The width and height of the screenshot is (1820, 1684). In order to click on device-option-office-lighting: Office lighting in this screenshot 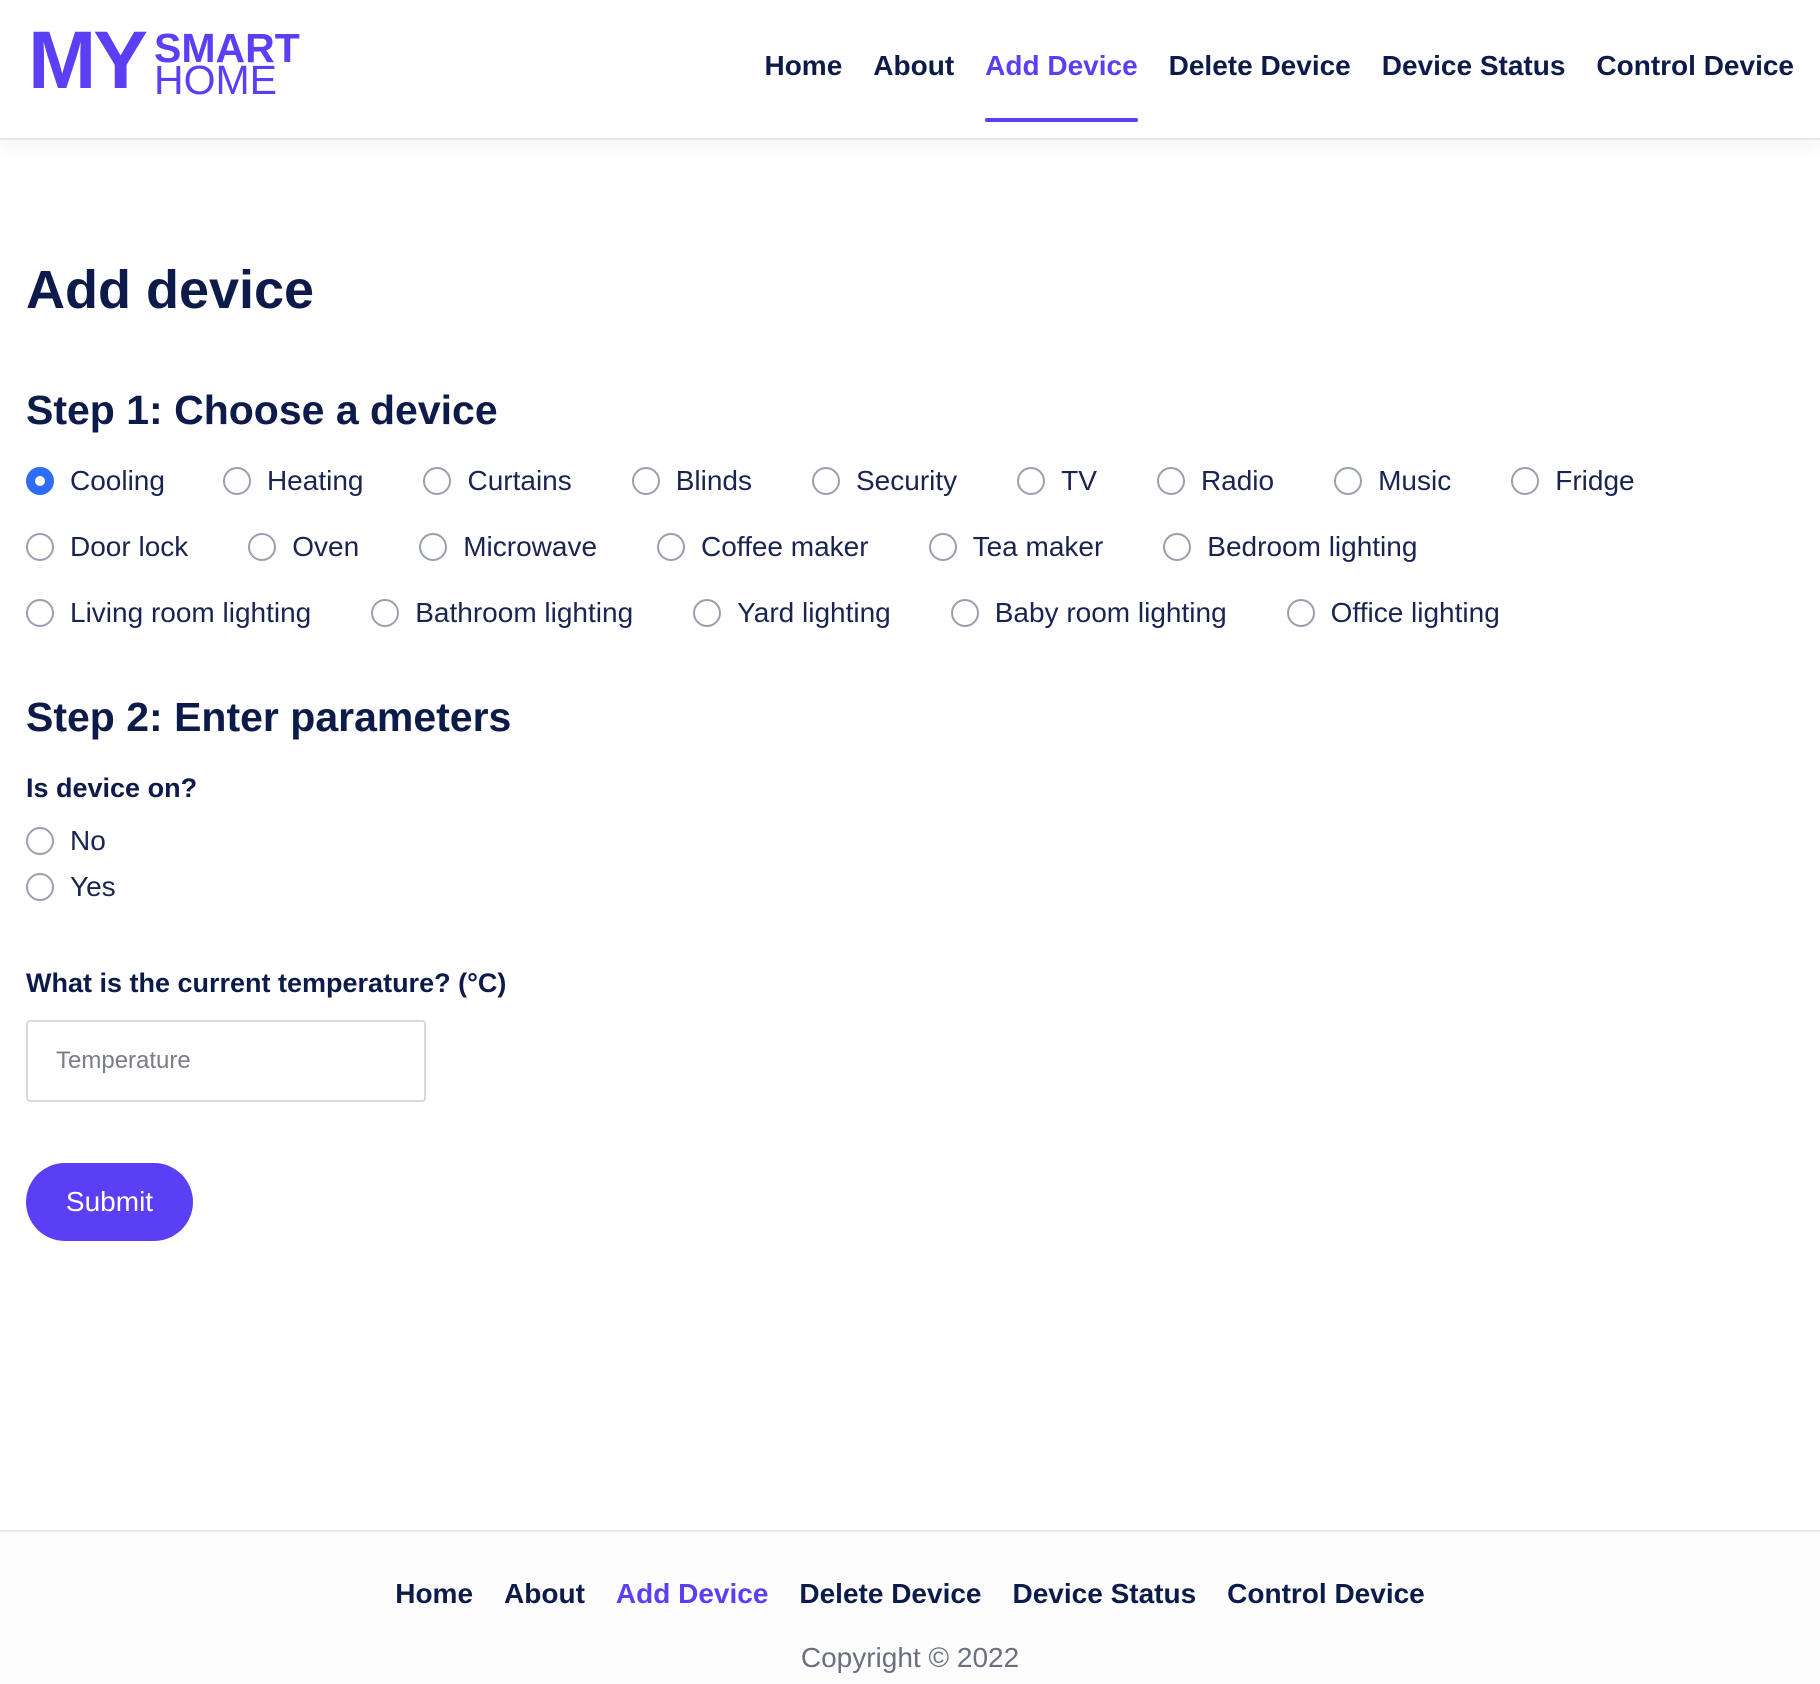, I will do `click(1393, 613)`.